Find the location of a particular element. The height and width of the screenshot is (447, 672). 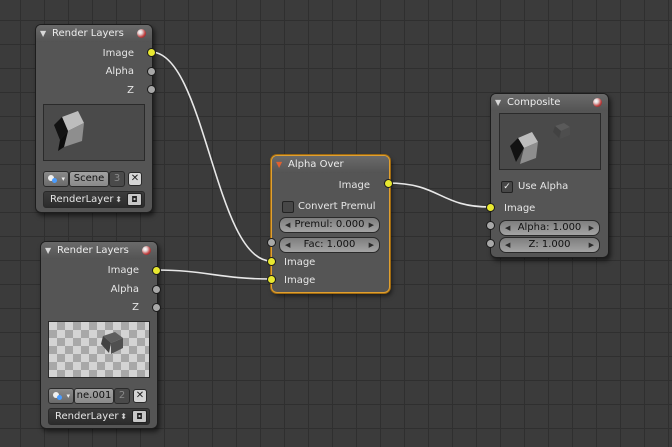

use-alpha-label: Use Alpha is located at coordinates (543, 186).